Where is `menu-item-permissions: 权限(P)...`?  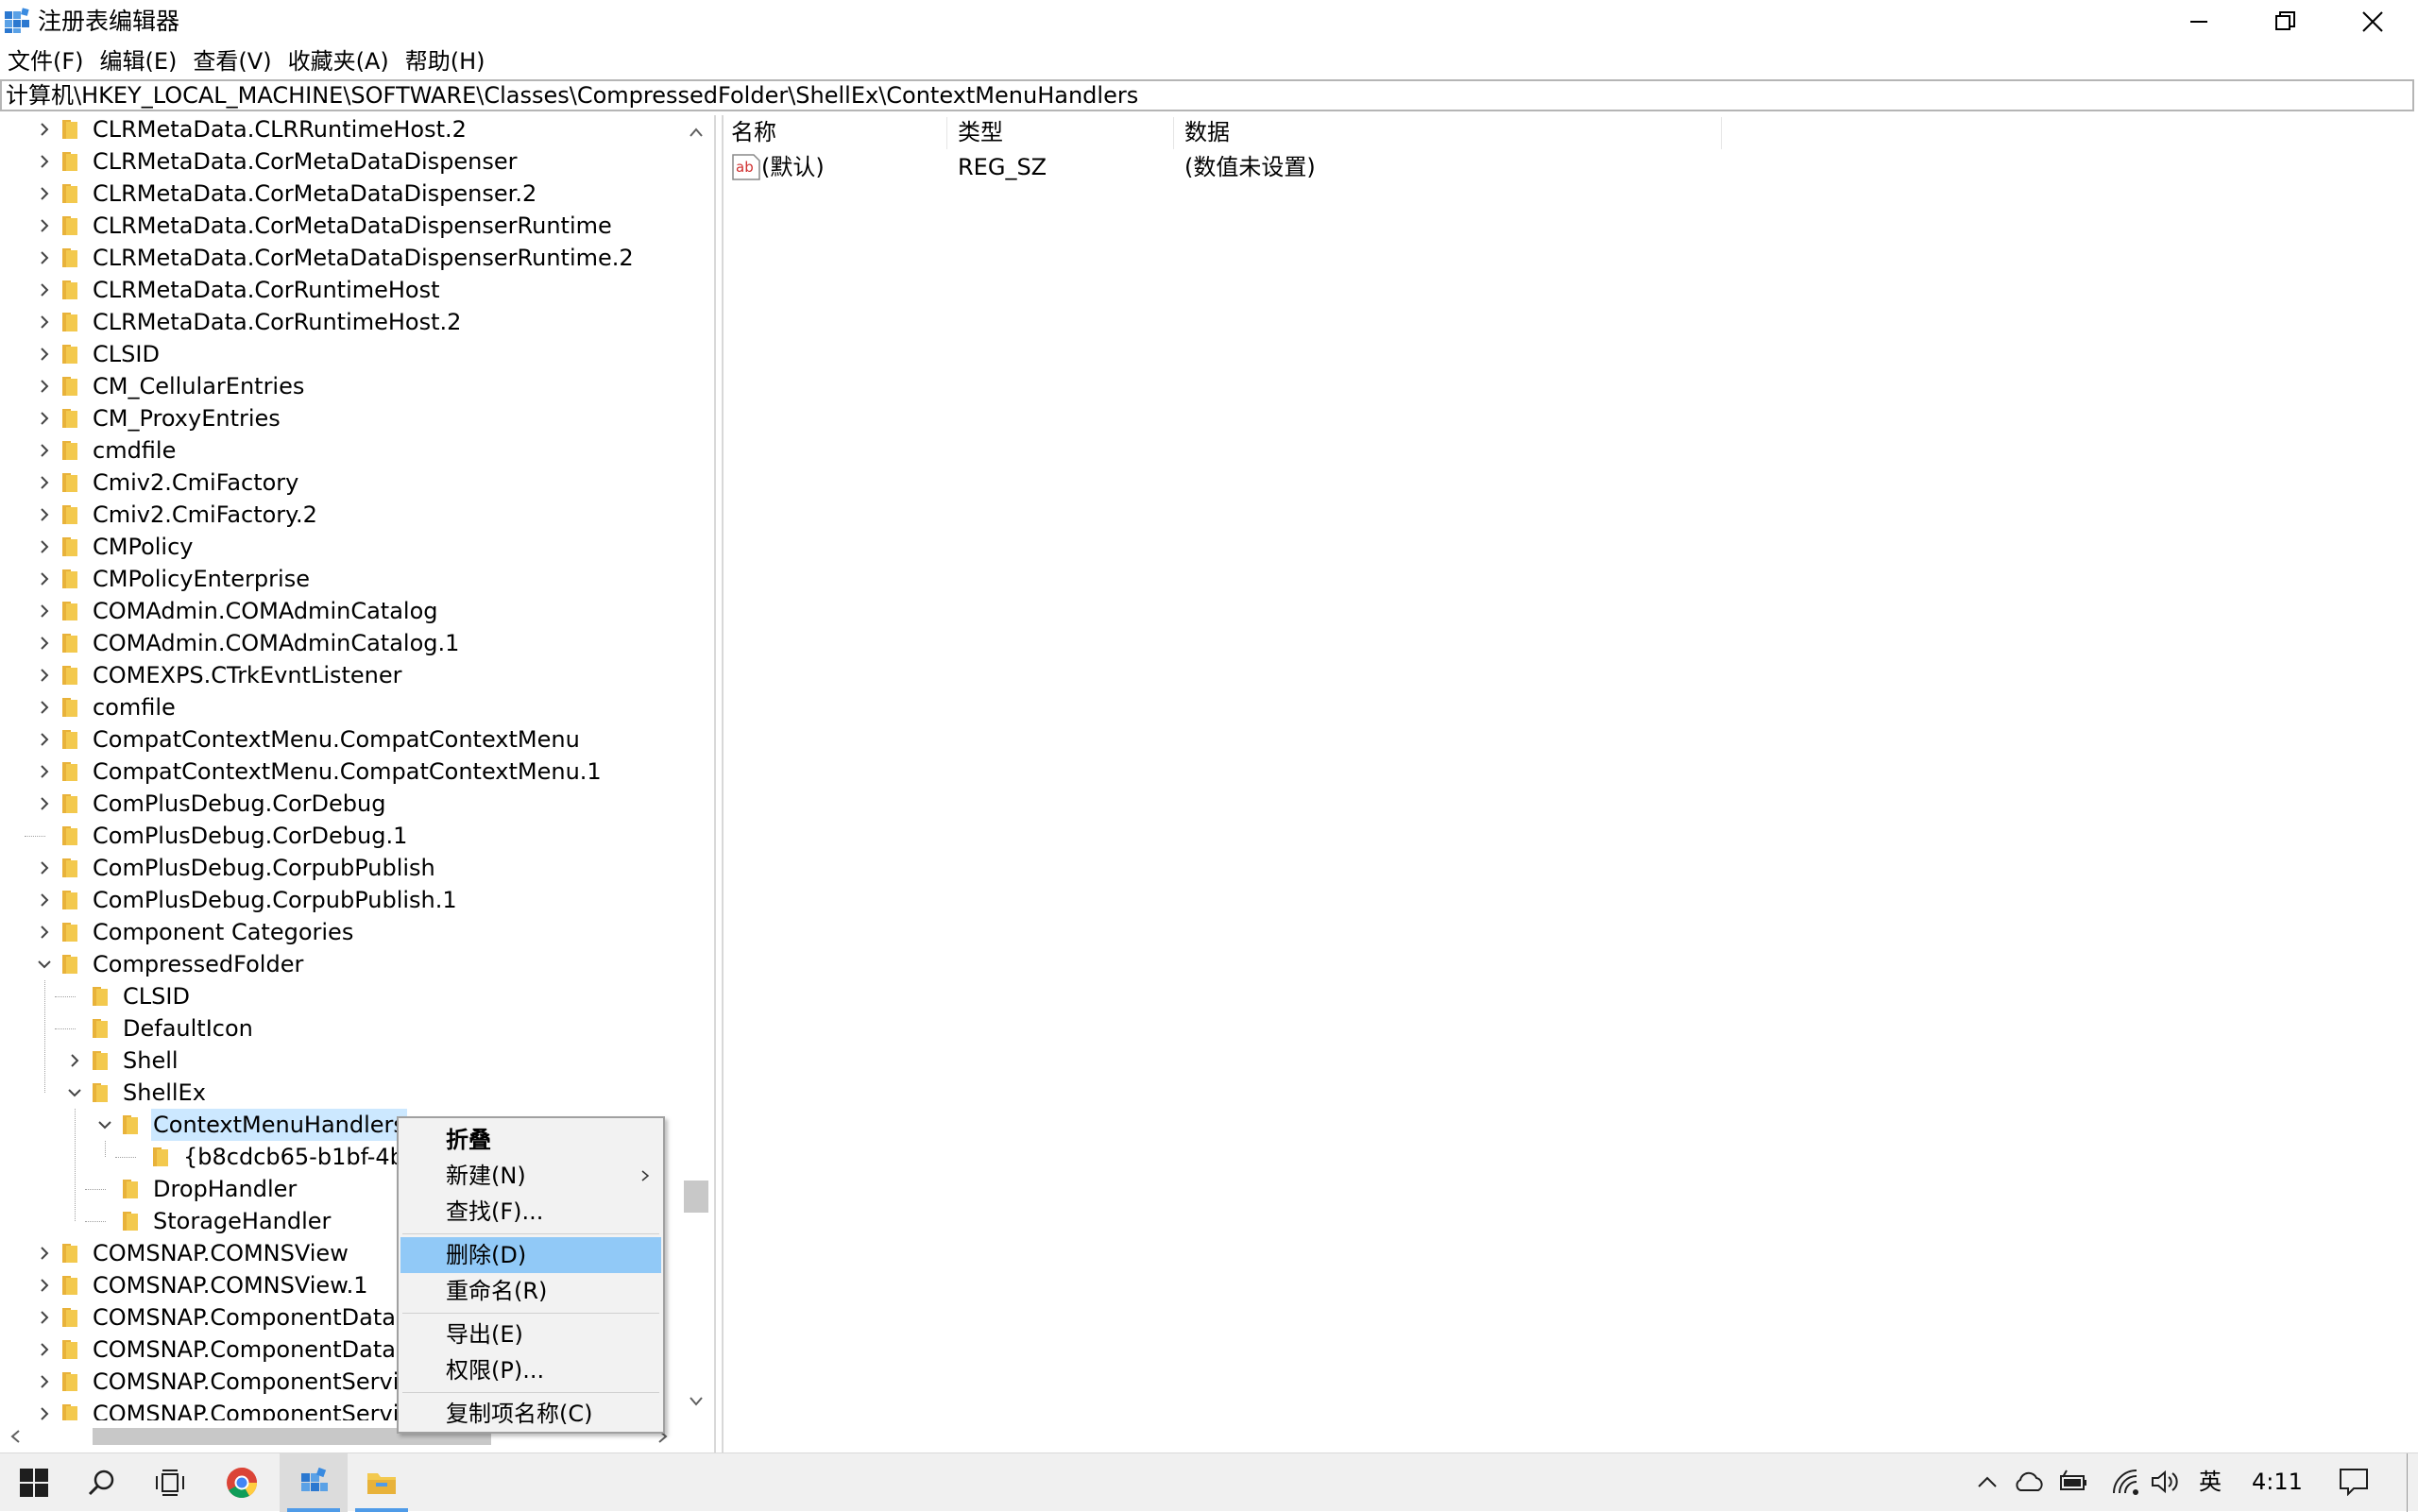
menu-item-permissions: 权限(P)... is located at coordinates (530, 1370).